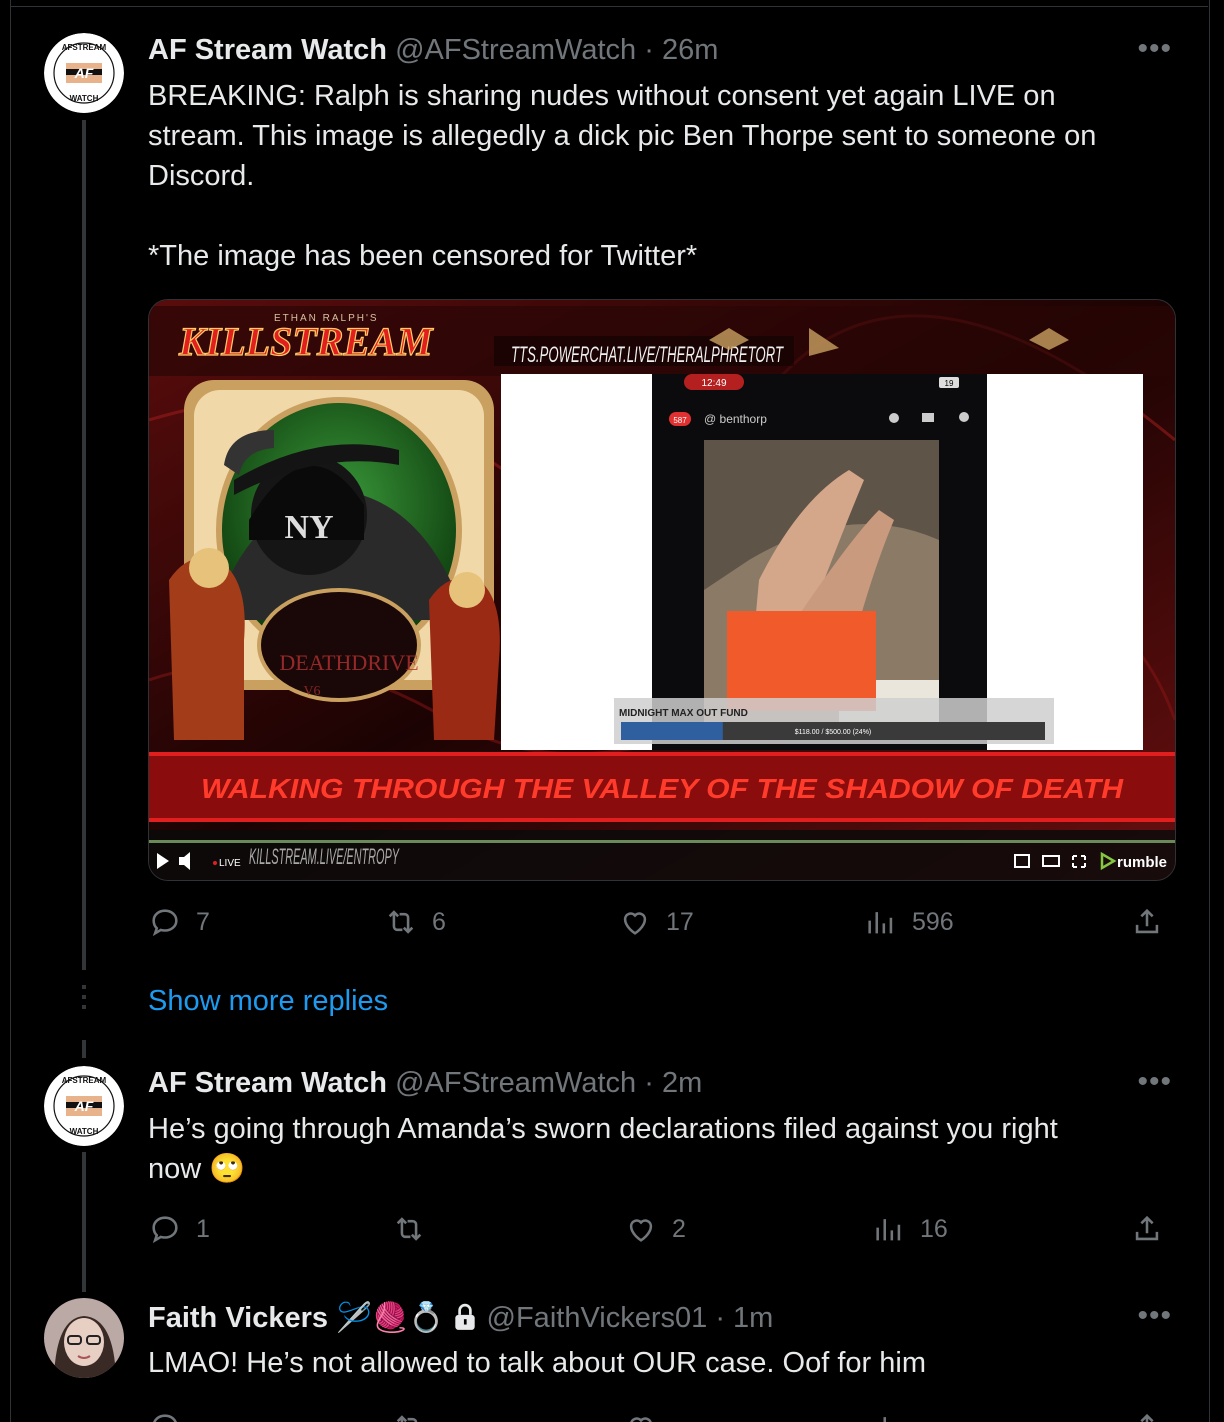  I want to click on censor-box, so click(801, 661).